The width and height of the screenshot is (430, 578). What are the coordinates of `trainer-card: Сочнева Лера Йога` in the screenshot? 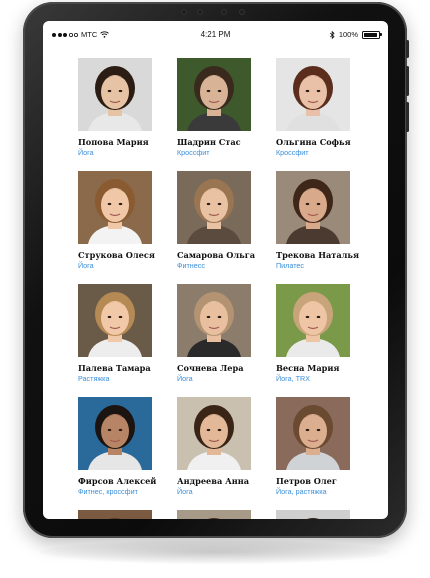 It's located at (214, 333).